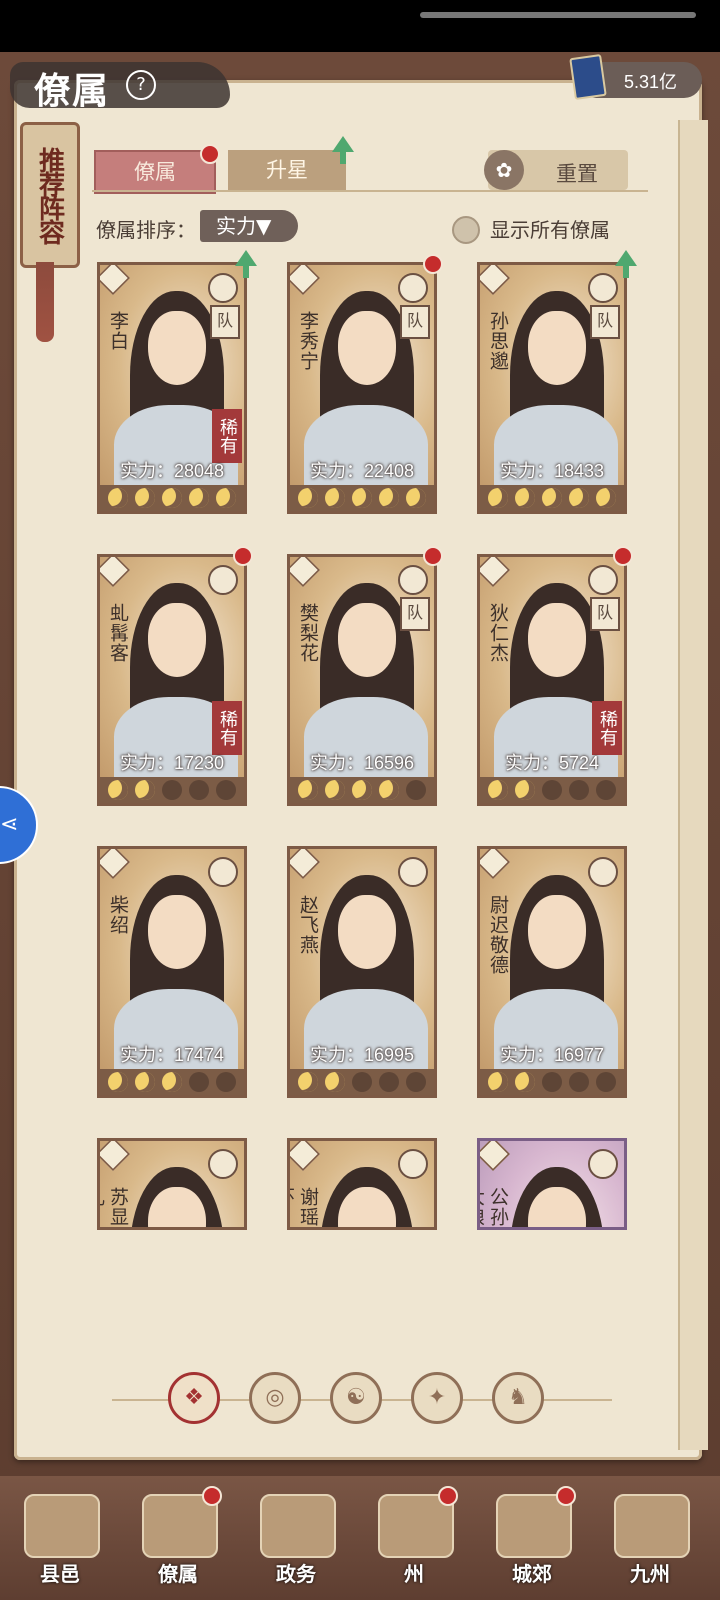 The height and width of the screenshot is (1600, 720). What do you see at coordinates (360, 1538) in the screenshot?
I see `bottom-navigation: 县邑 僚属 政务 州 城郊 九州` at bounding box center [360, 1538].